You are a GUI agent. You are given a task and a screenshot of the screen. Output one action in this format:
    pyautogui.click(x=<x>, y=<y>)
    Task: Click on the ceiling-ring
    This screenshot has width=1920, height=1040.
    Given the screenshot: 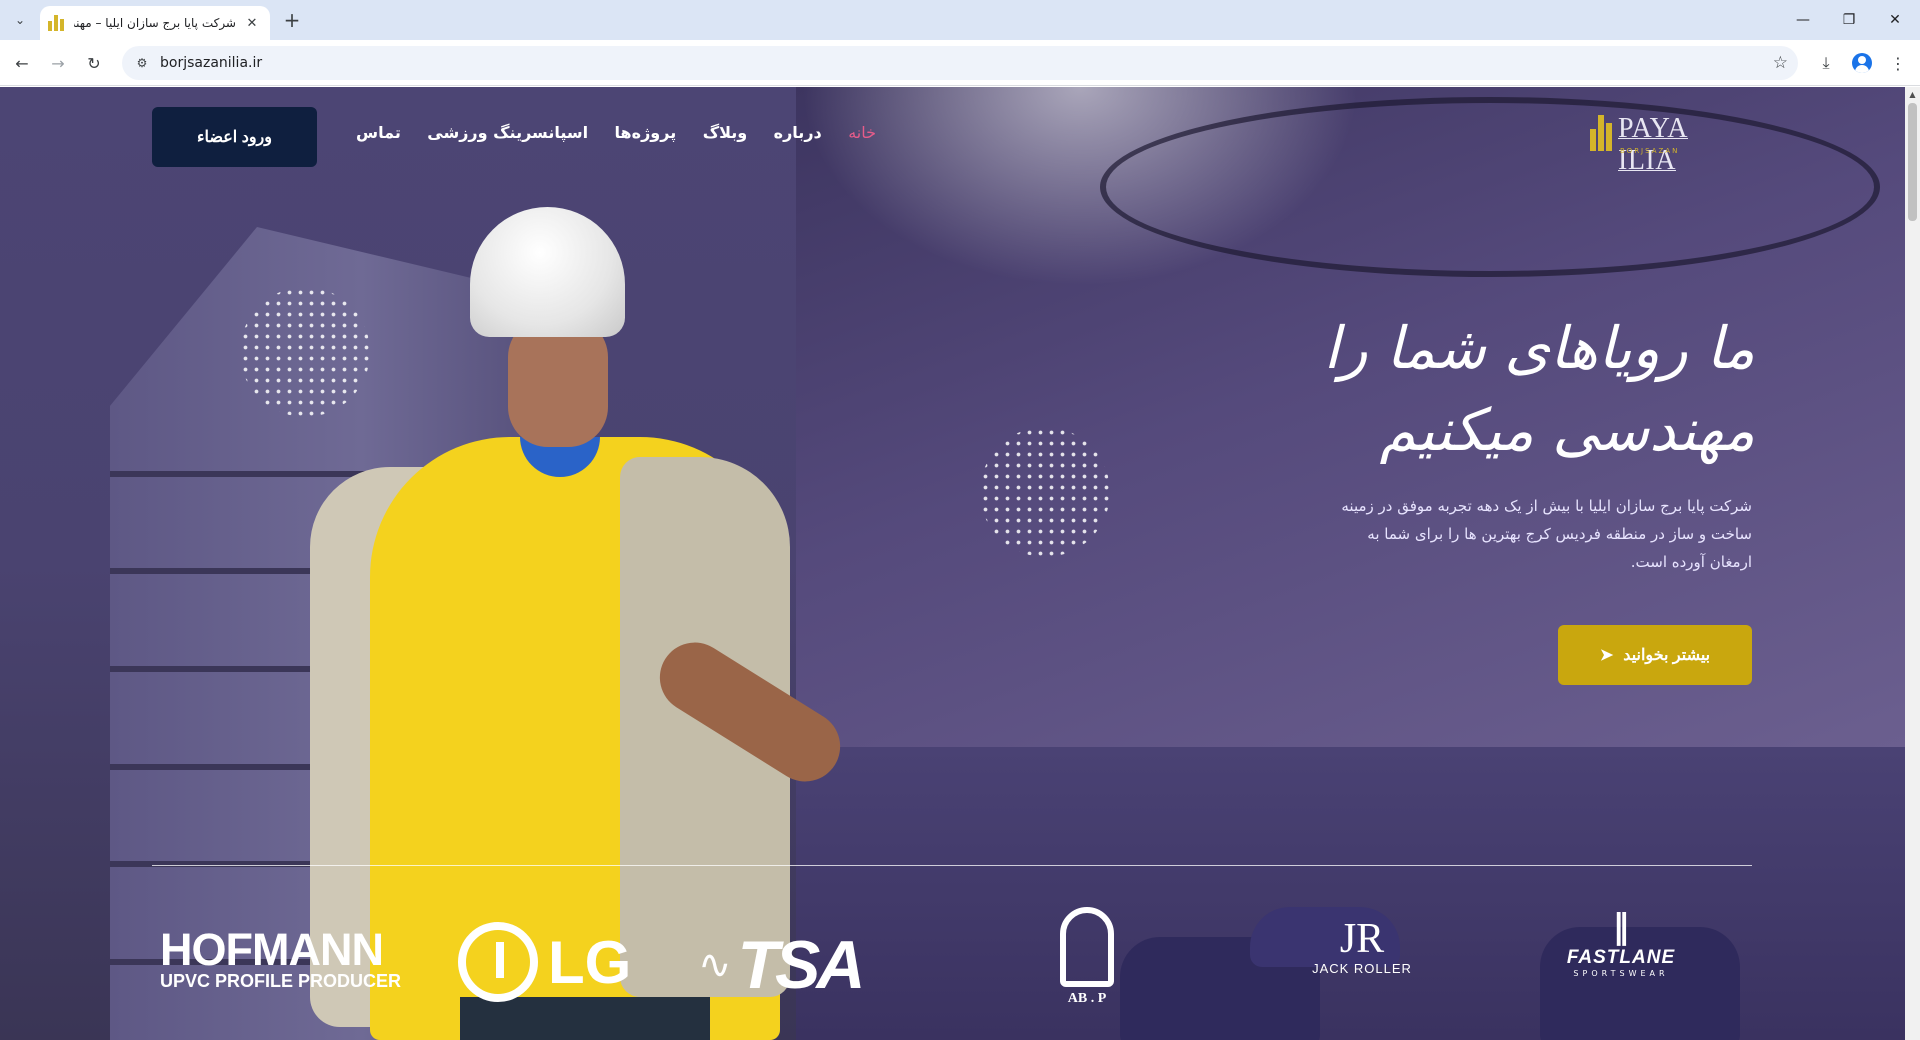 What is the action you would take?
    pyautogui.click(x=1490, y=187)
    